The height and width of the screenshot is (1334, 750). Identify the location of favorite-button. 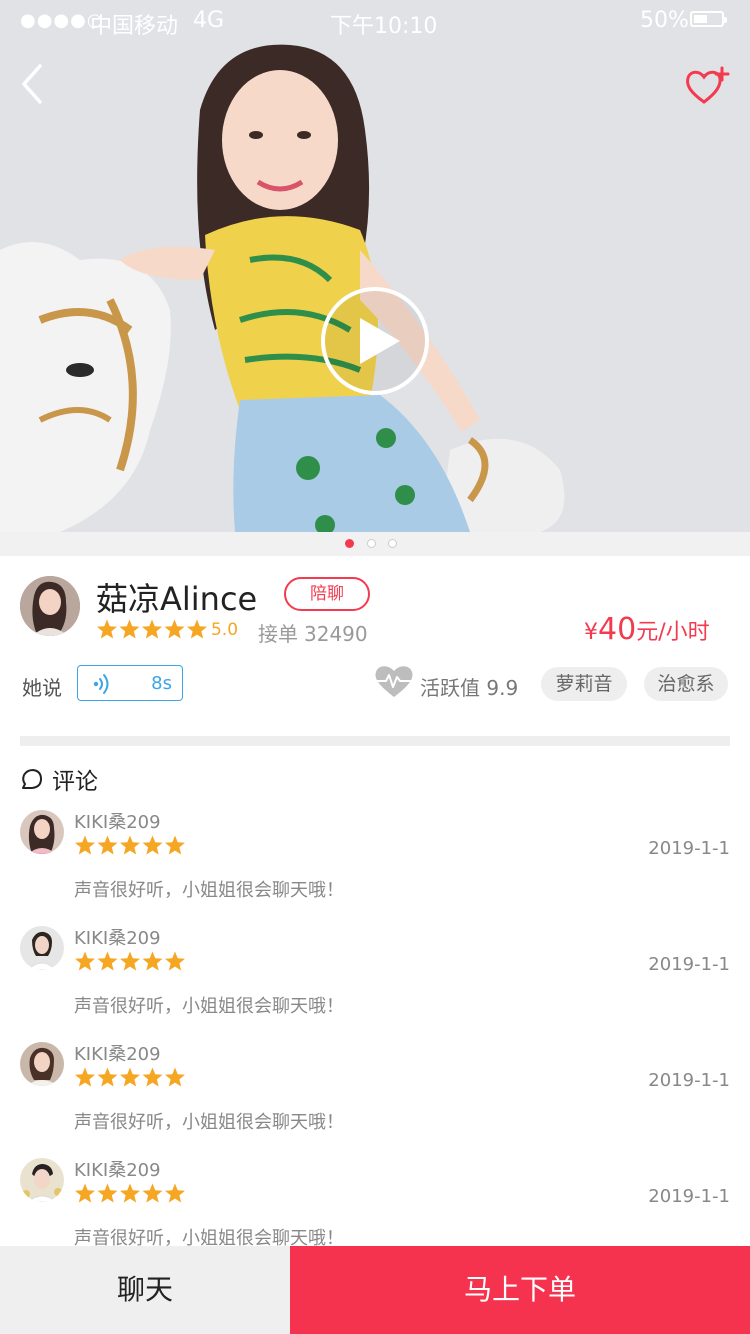
(708, 86).